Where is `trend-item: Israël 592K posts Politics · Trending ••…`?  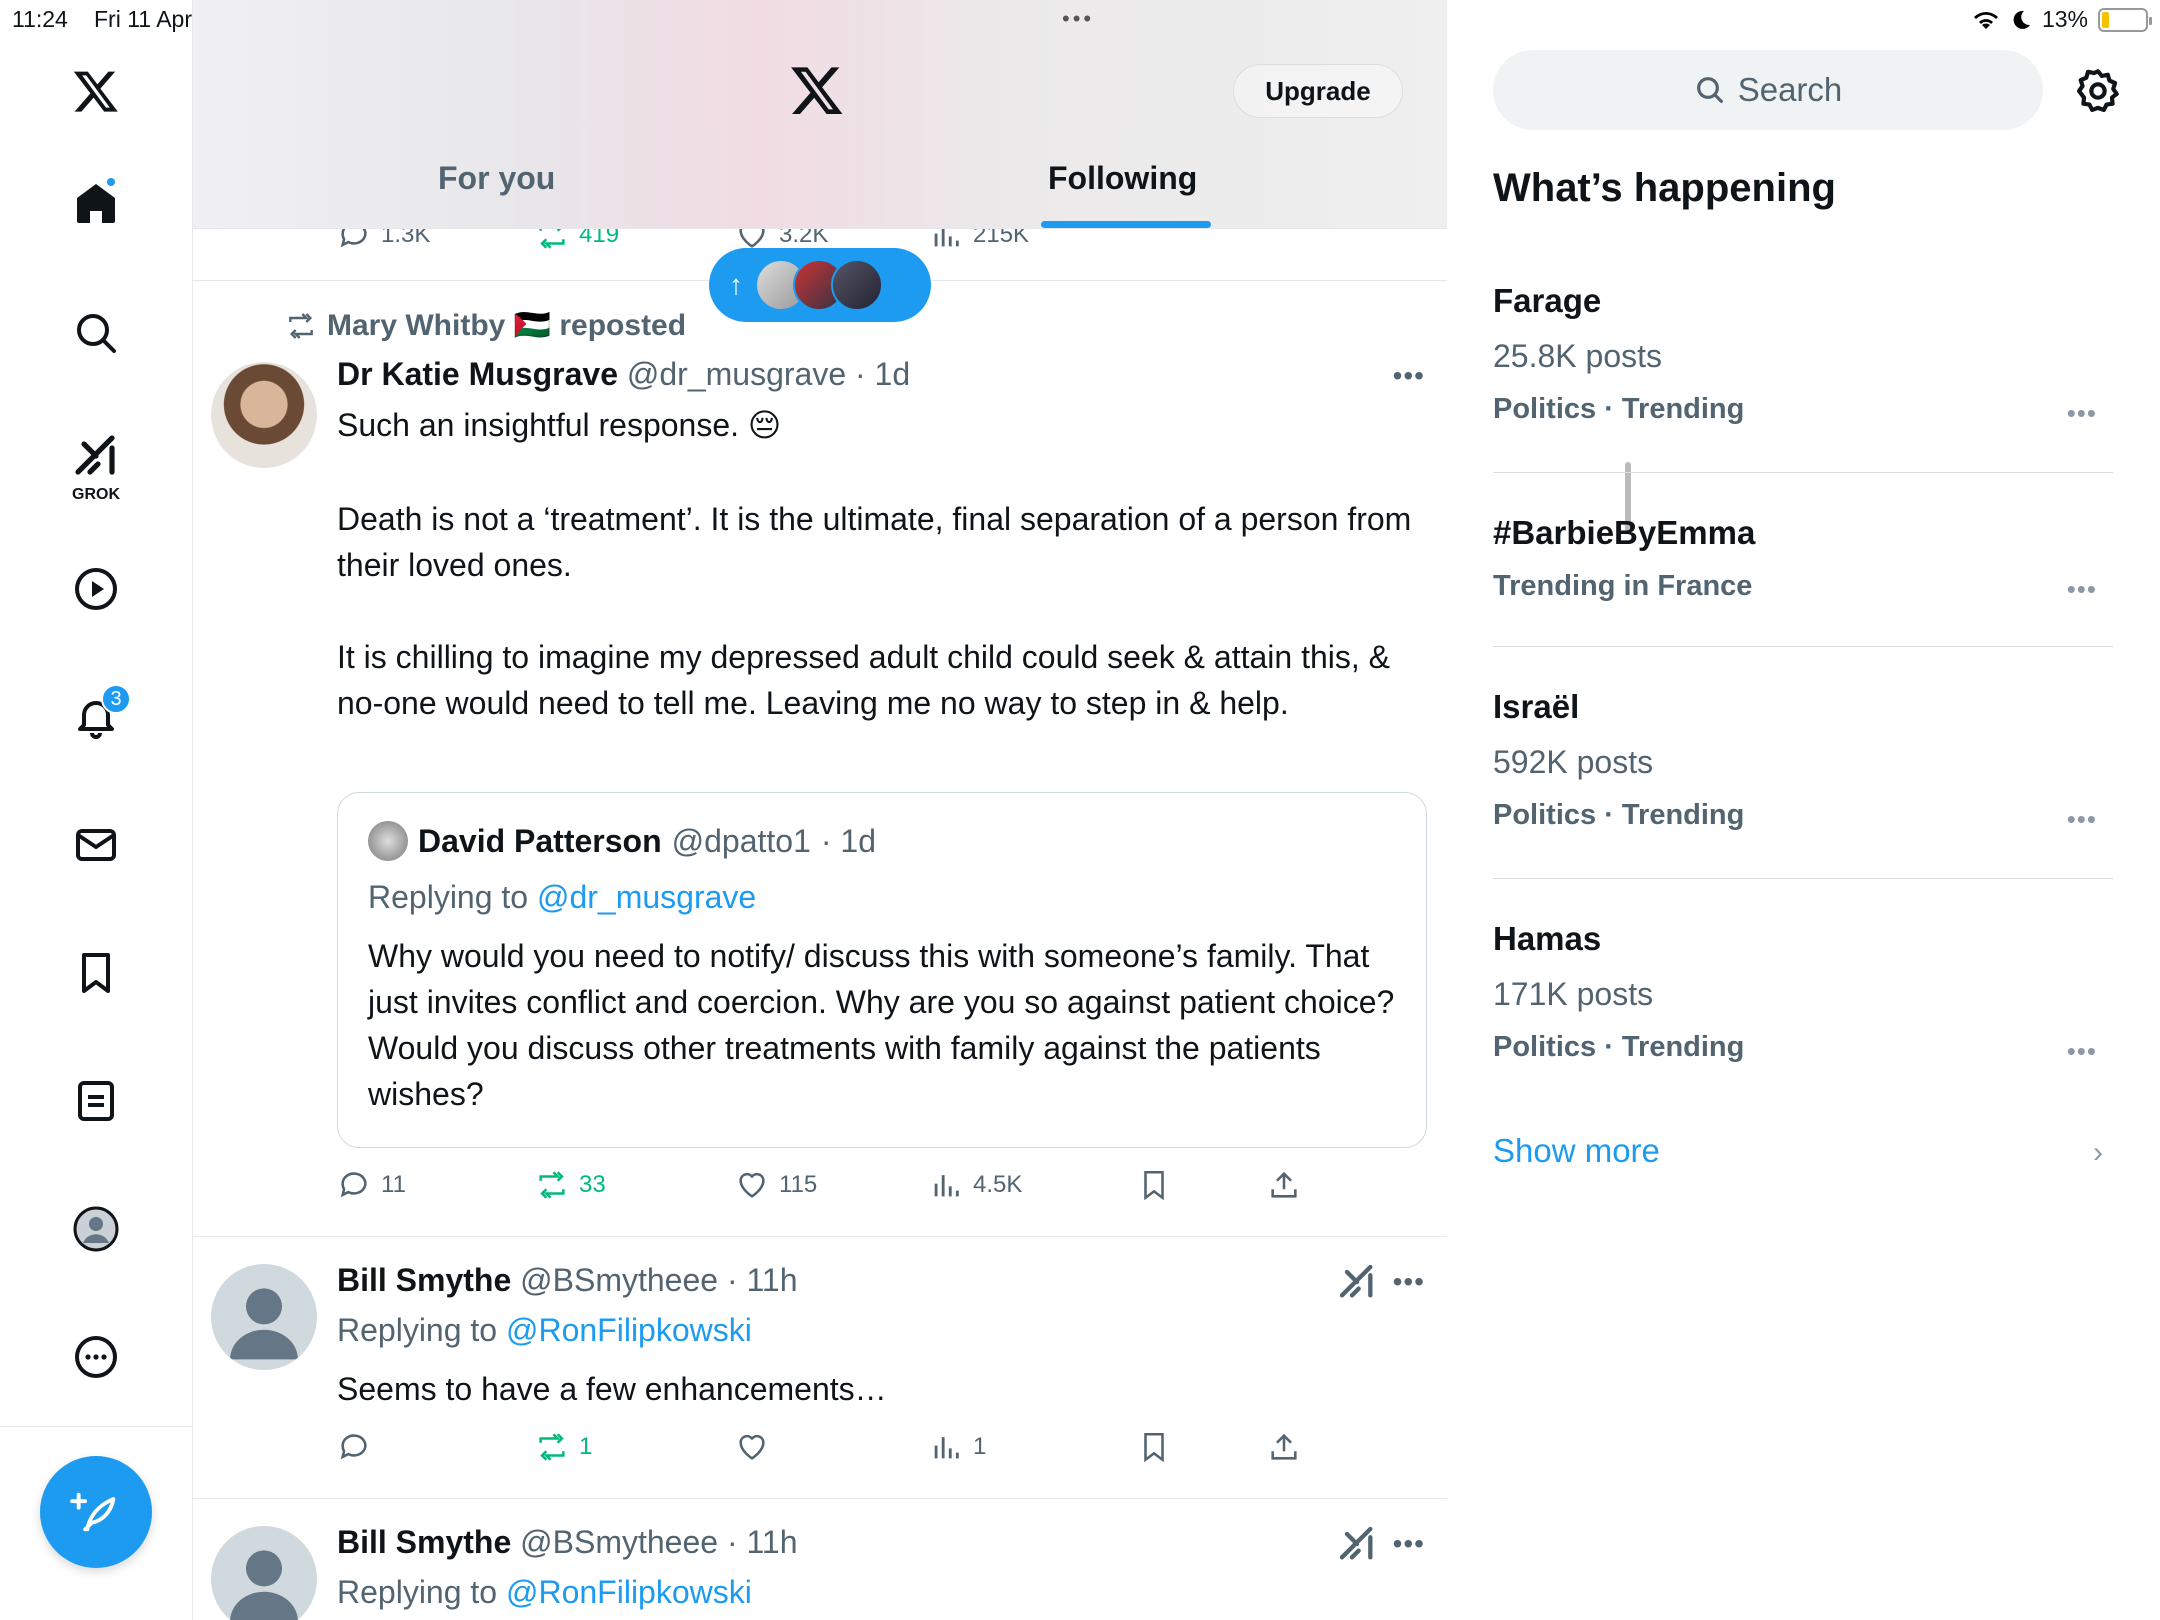 trend-item: Israël 592K posts Politics · Trending ••… is located at coordinates (1803, 761).